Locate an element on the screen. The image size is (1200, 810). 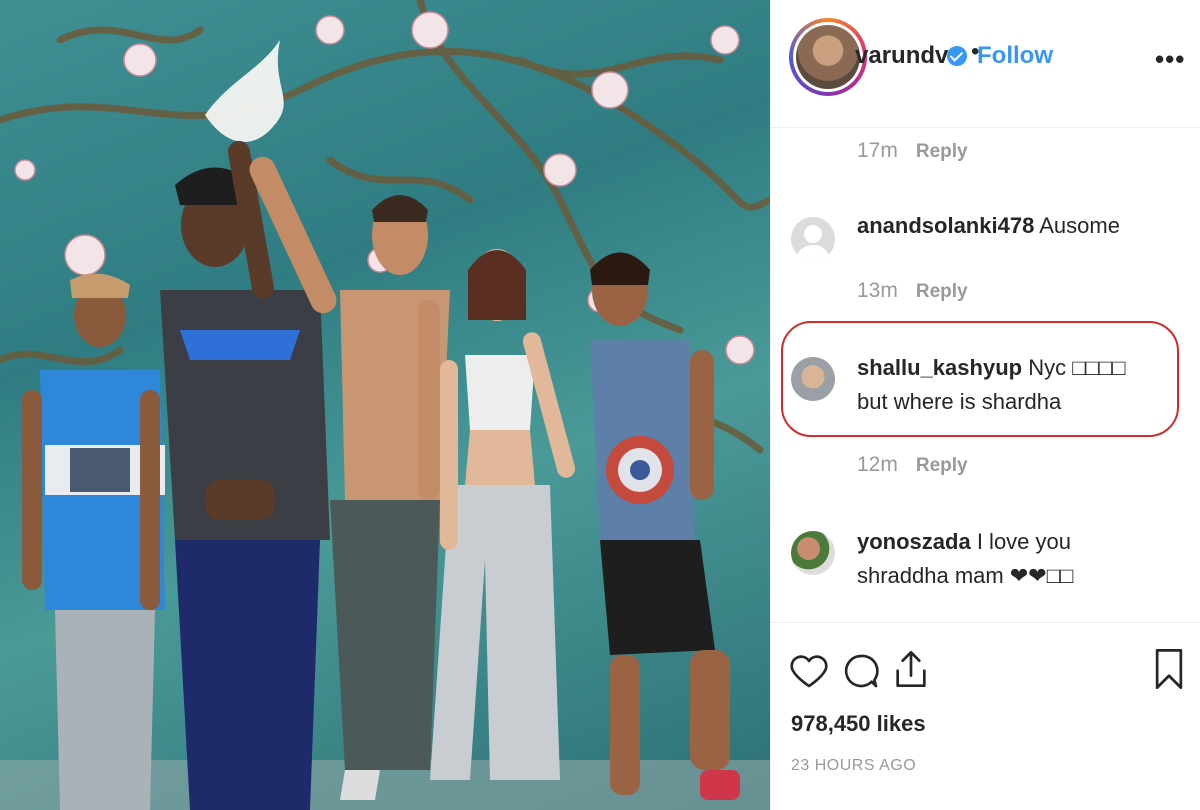
comment-text: yonoszada I love you shraddha mam ❤❤□□ is located at coordinates (1007, 559).